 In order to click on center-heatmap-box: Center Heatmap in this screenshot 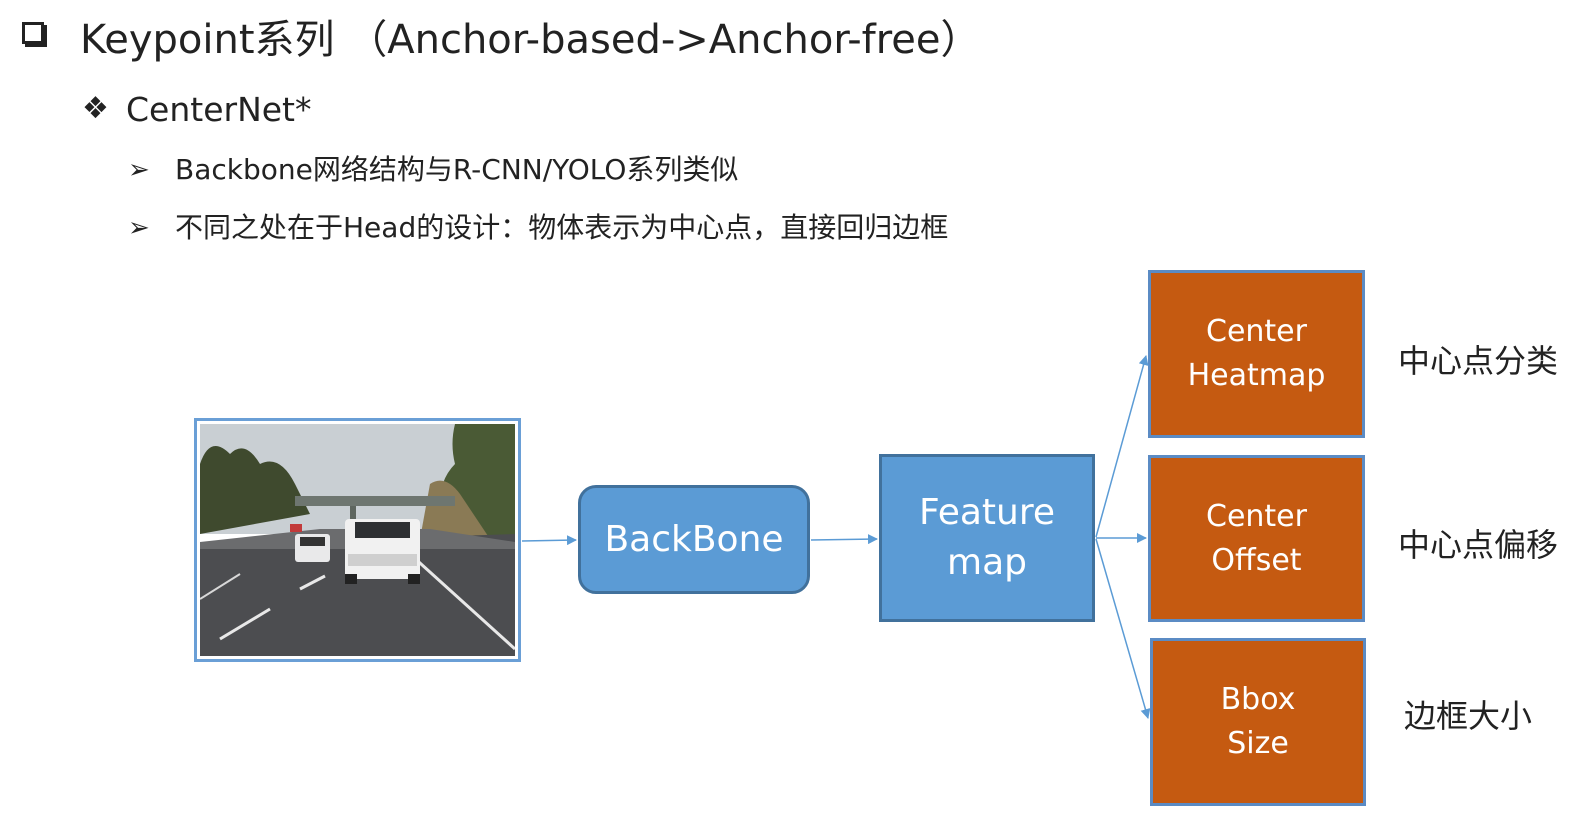, I will do `click(1256, 354)`.